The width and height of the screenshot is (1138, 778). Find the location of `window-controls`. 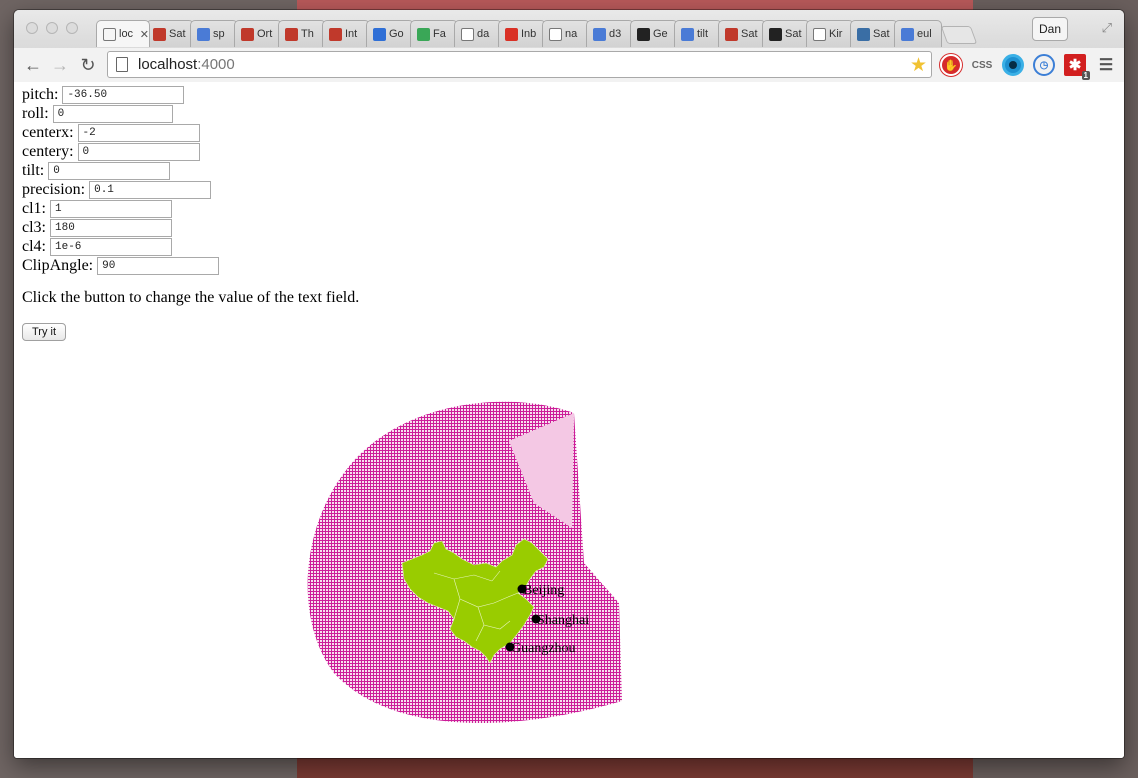

window-controls is located at coordinates (52, 28).